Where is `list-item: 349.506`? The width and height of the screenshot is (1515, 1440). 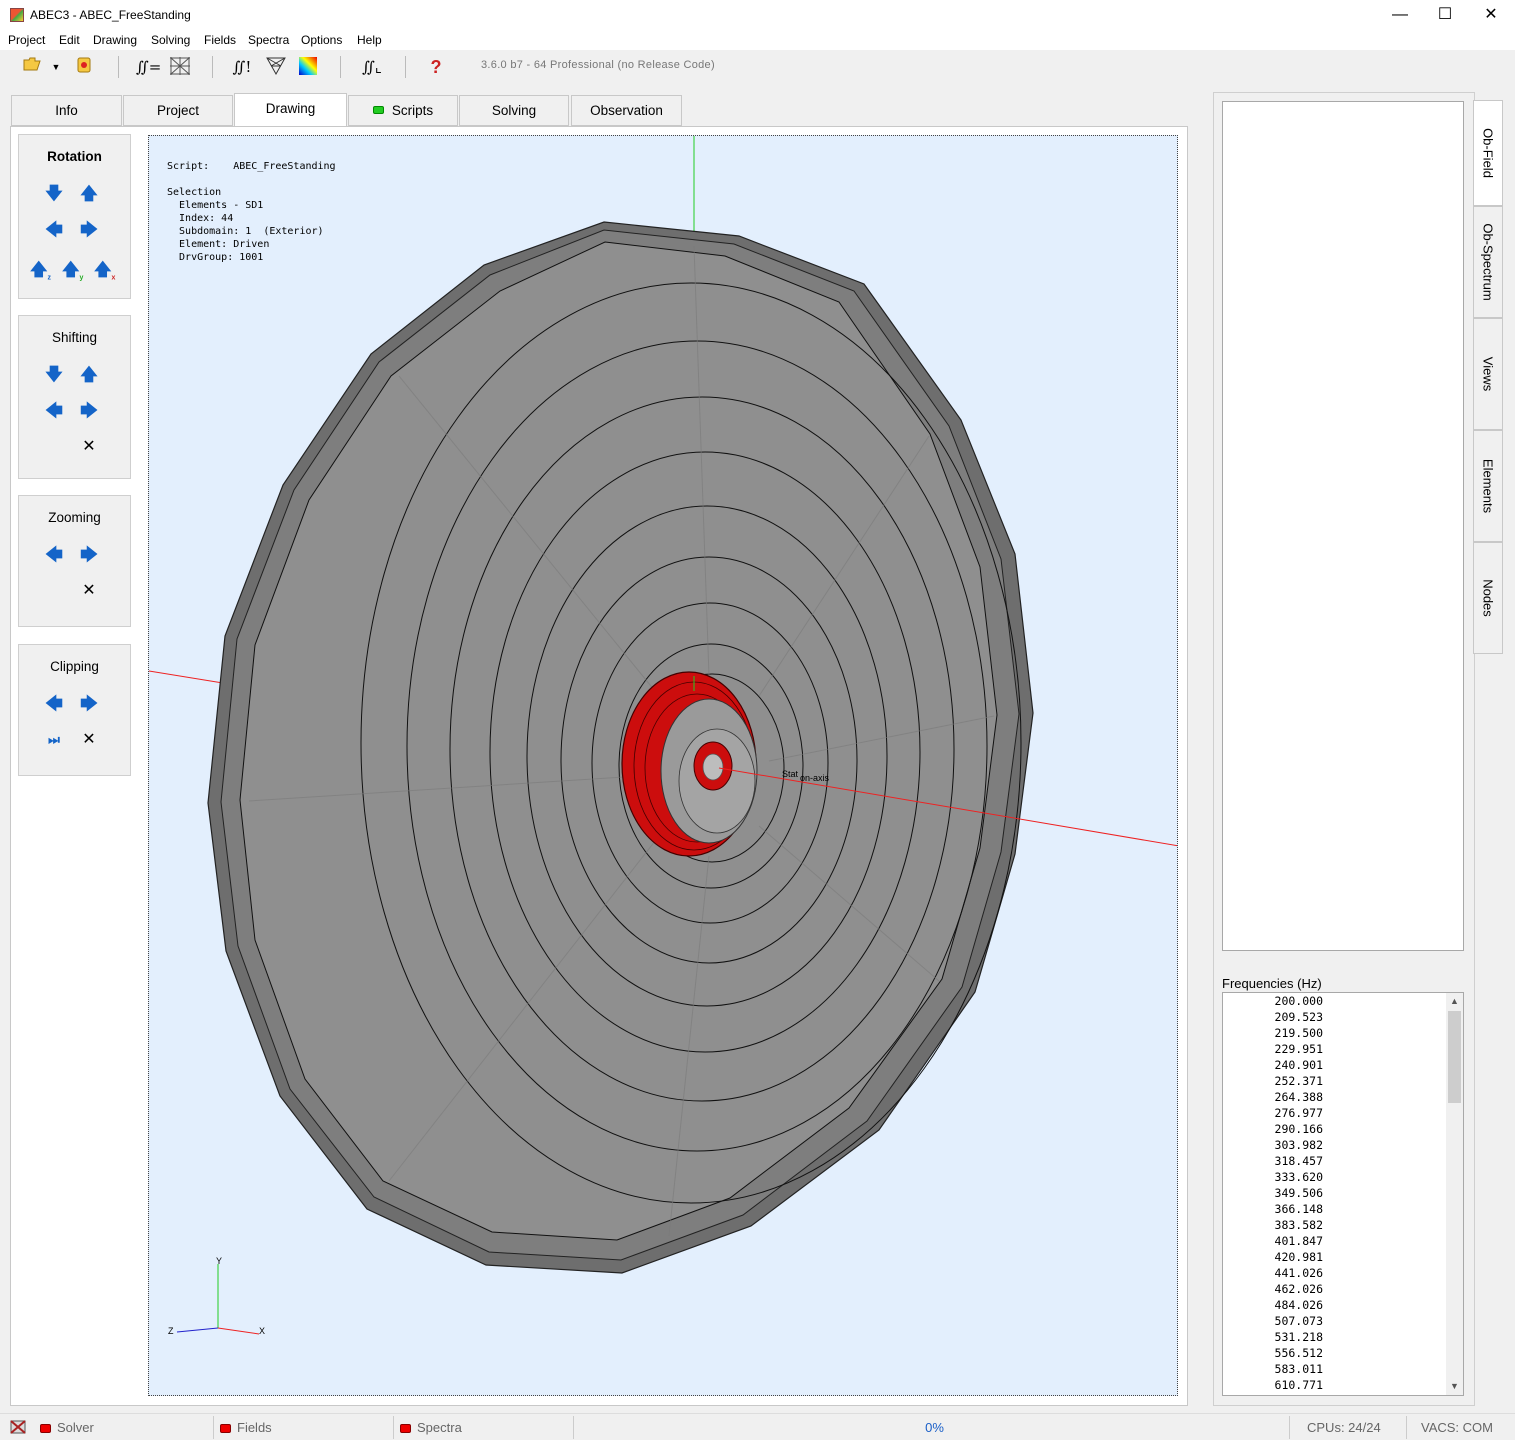
list-item: 349.506 is located at coordinates (1273, 1193).